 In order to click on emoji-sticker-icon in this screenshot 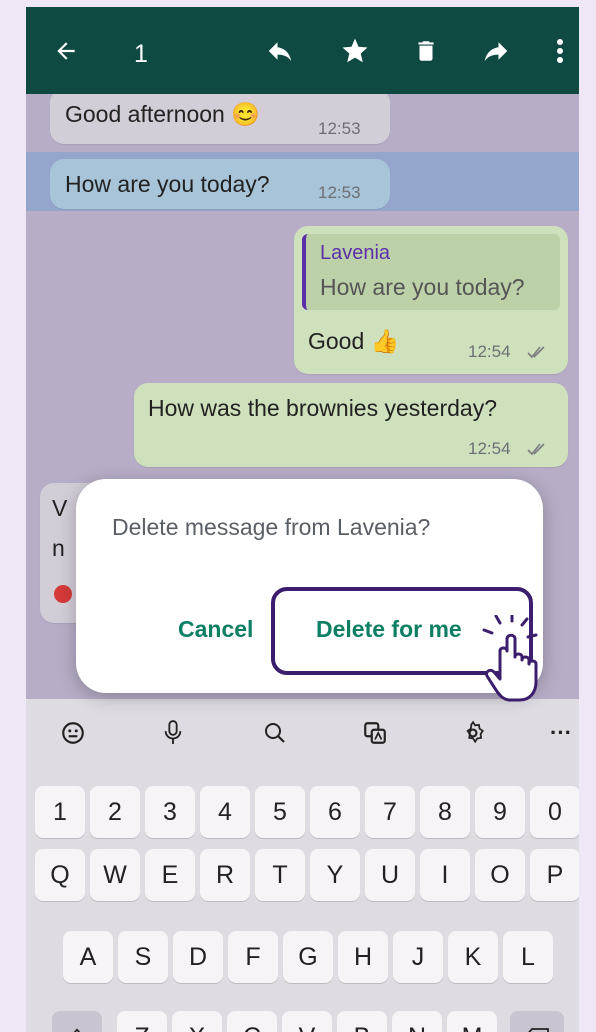, I will do `click(73, 733)`.